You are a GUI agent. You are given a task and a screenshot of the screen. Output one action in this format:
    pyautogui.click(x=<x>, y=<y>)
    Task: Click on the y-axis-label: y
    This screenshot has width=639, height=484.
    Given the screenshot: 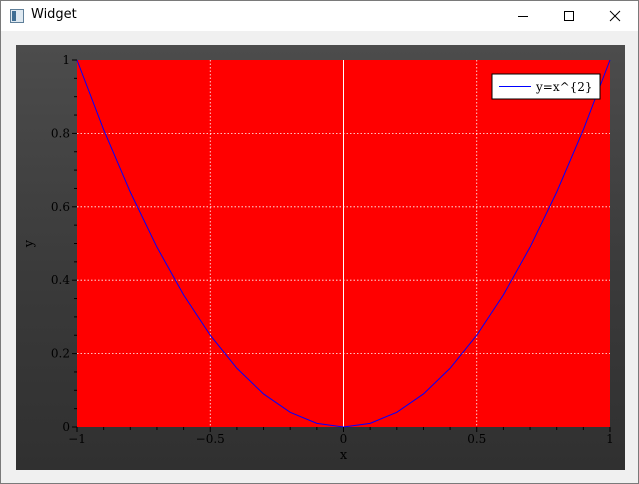 What is the action you would take?
    pyautogui.click(x=29, y=243)
    